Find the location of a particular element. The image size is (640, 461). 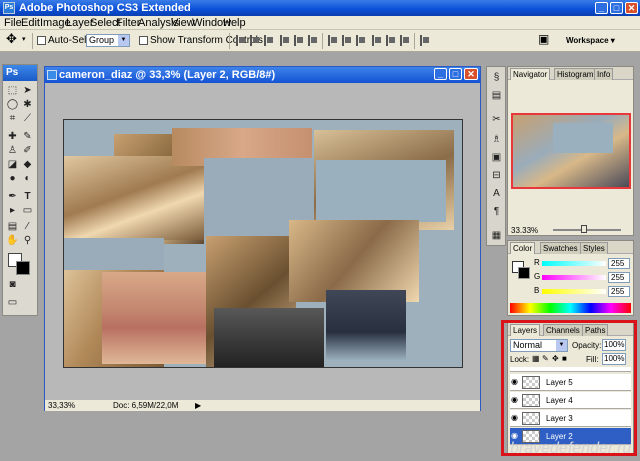

color-b-label: B is located at coordinates (537, 290).